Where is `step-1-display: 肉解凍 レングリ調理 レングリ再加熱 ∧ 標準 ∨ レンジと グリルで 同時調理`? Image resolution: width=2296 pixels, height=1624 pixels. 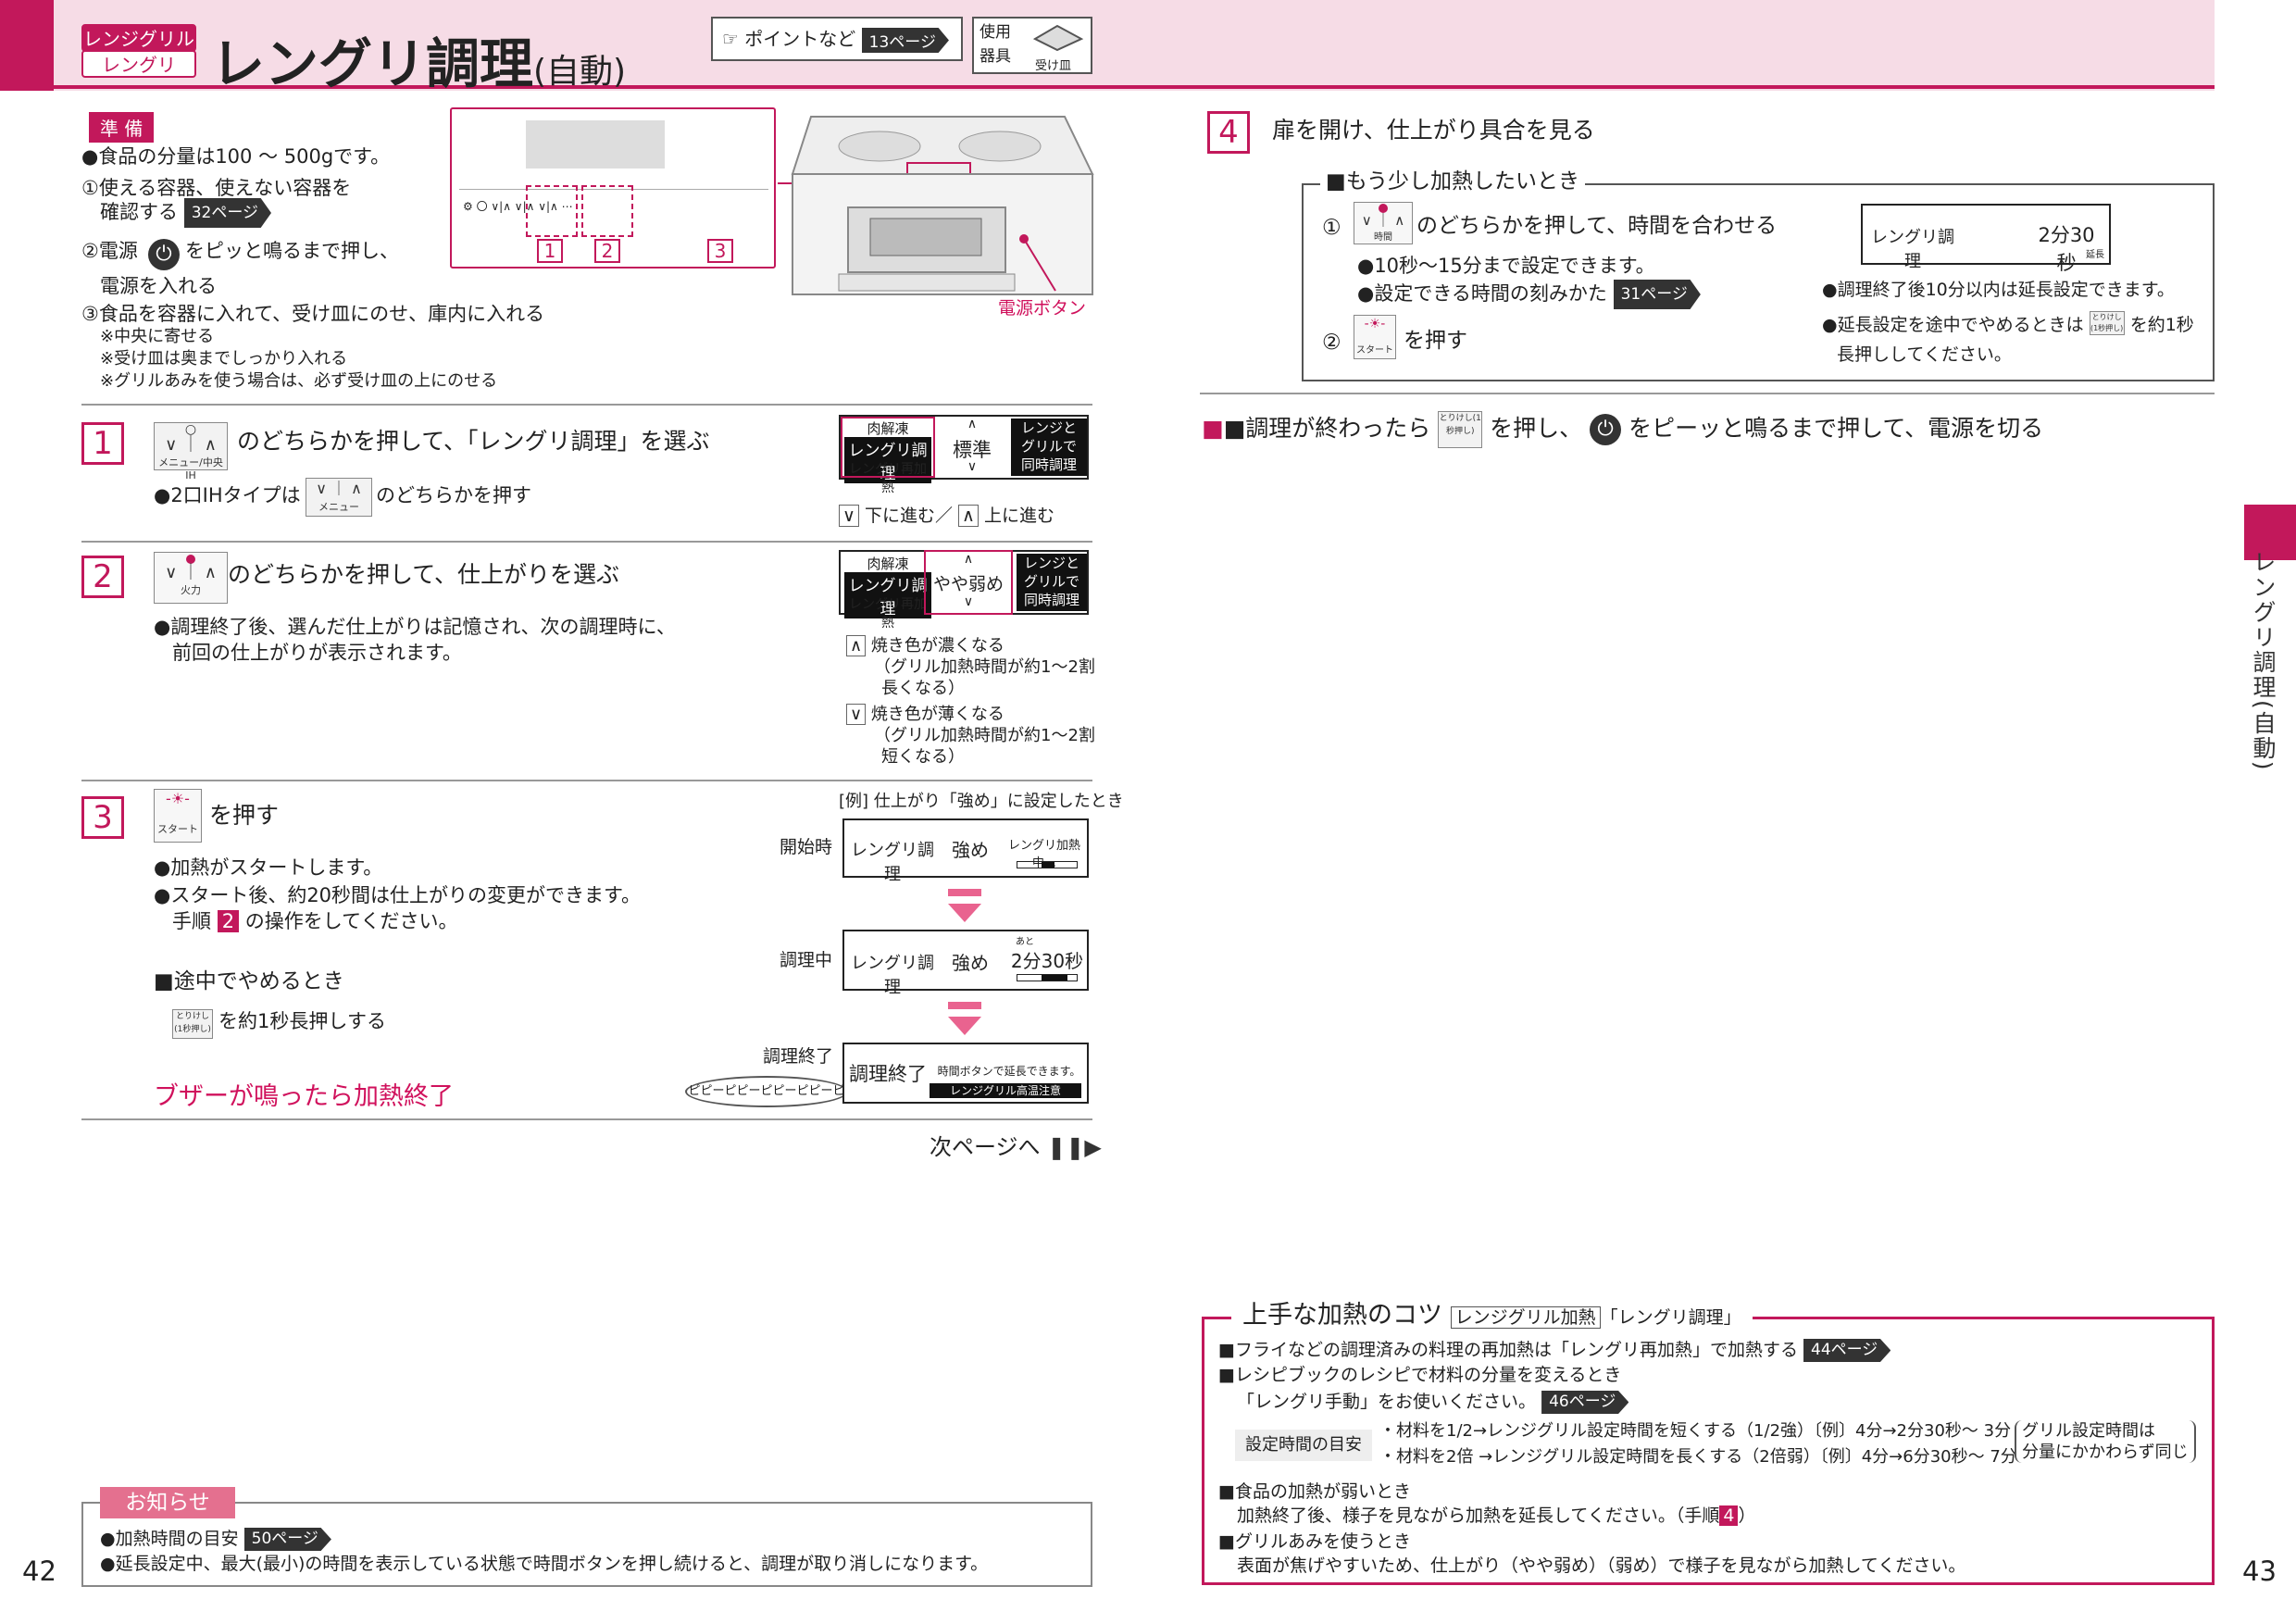
step-1-display: 肉解凍 レングリ調理 レングリ再加熱 ∧ 標準 ∨ レンジと グリルで 同時調理 is located at coordinates (964, 455).